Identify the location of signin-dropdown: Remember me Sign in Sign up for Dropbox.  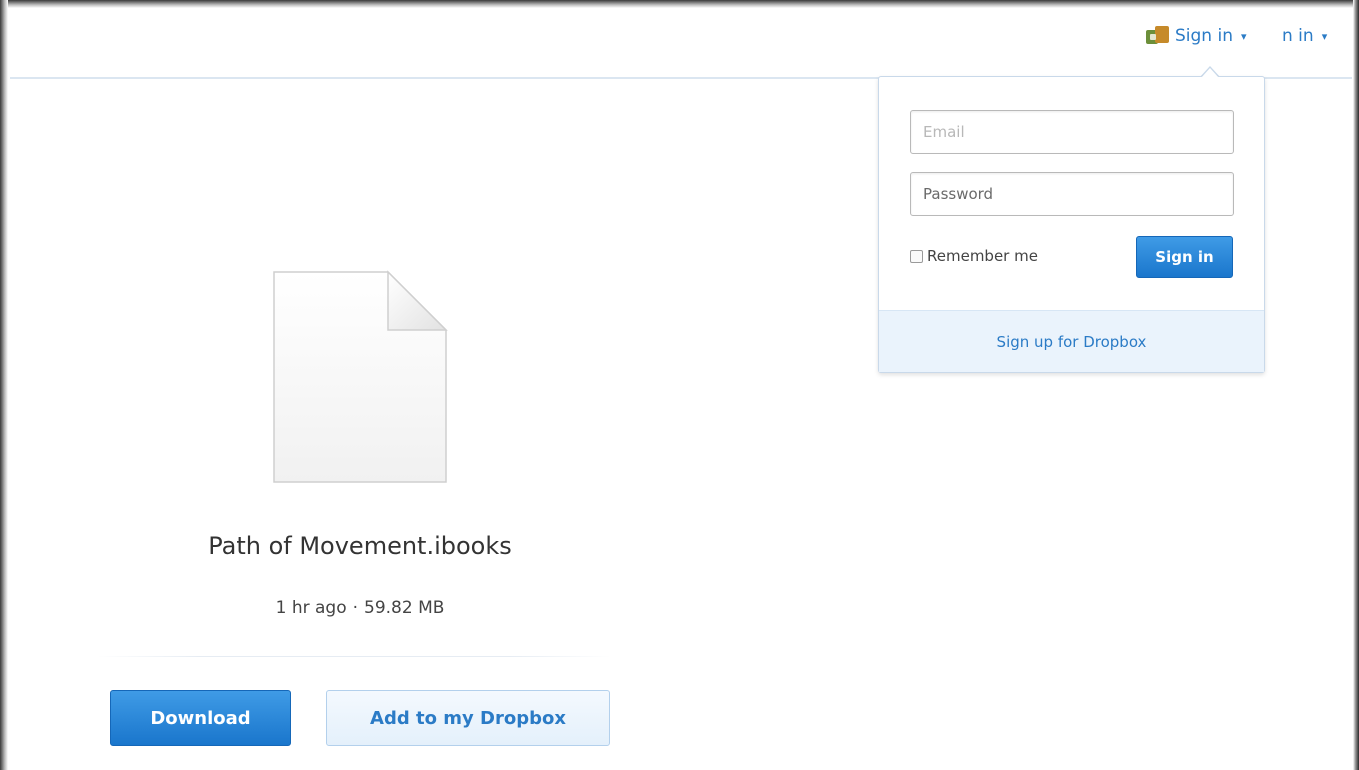
(1071, 224).